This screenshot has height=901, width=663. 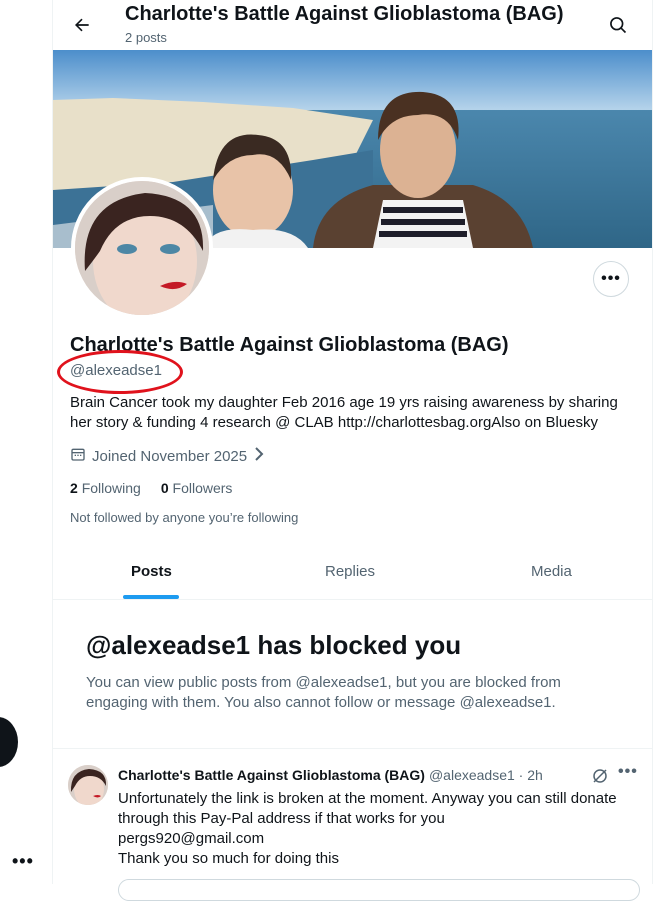 What do you see at coordinates (111, 488) in the screenshot?
I see `following-label: Following` at bounding box center [111, 488].